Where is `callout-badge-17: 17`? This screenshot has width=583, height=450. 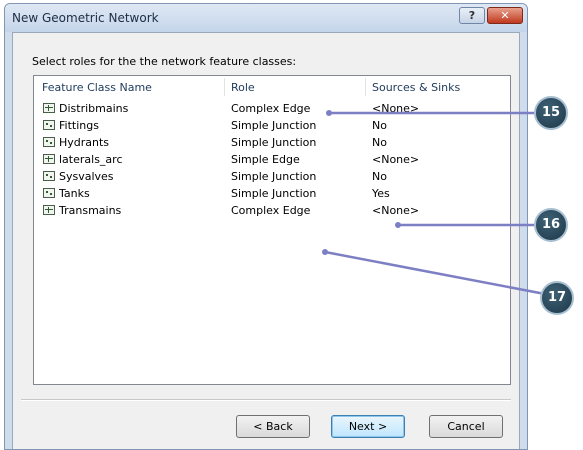
callout-badge-17: 17 is located at coordinates (557, 298).